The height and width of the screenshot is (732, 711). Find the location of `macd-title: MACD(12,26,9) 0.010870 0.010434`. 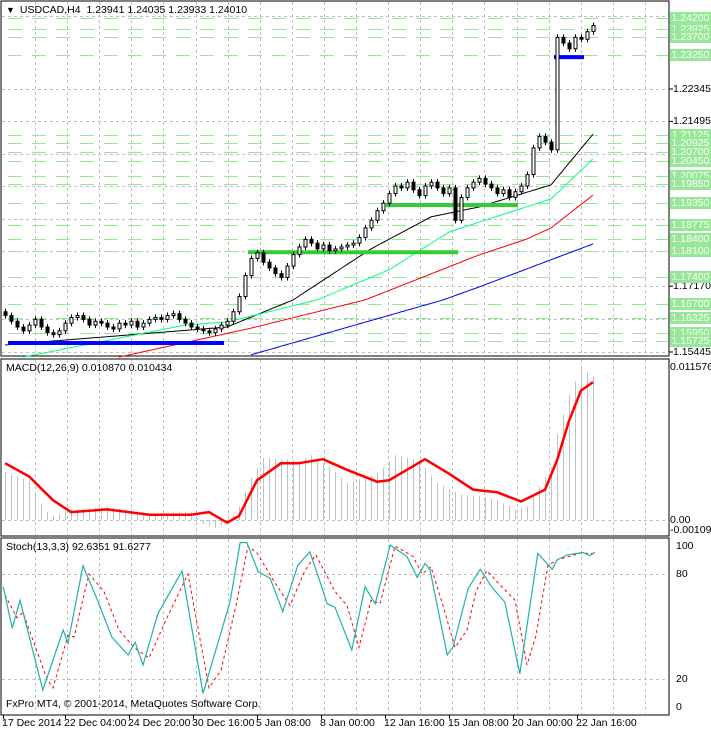

macd-title: MACD(12,26,9) 0.010870 0.010434 is located at coordinates (89, 368).